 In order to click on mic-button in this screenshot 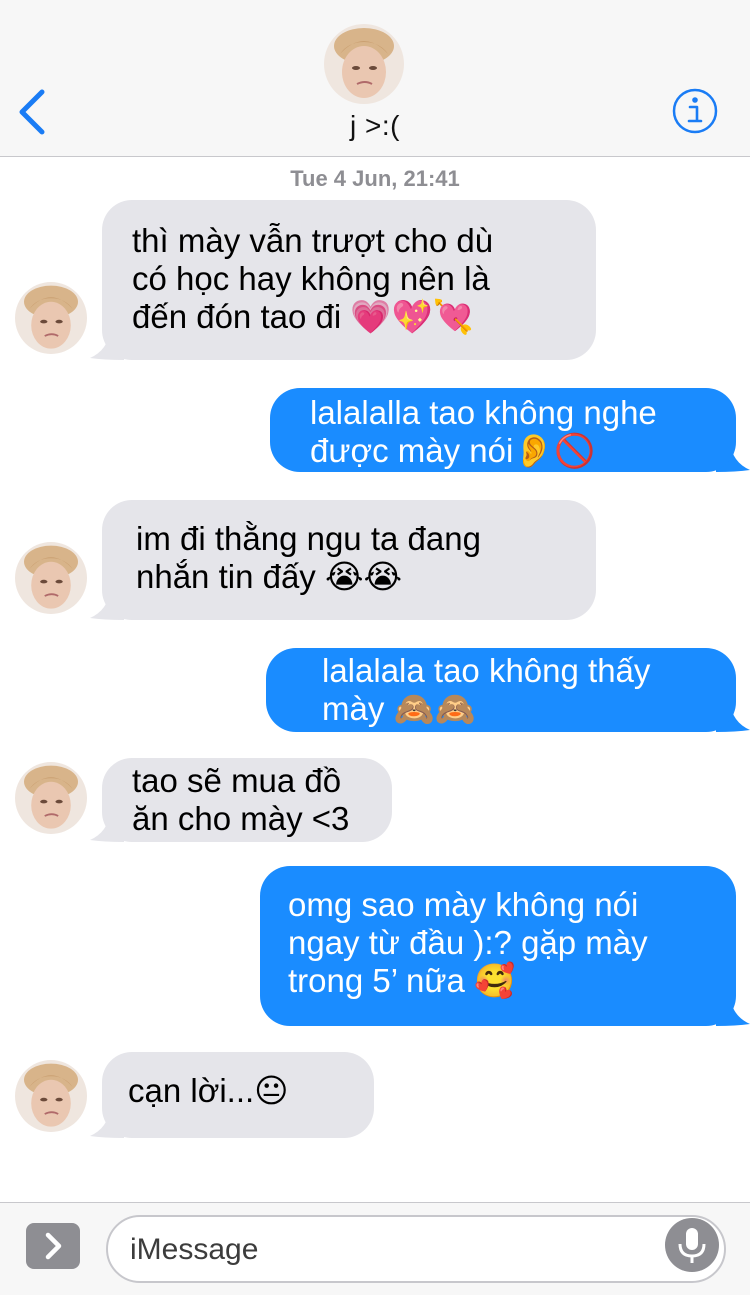, I will do `click(692, 1245)`.